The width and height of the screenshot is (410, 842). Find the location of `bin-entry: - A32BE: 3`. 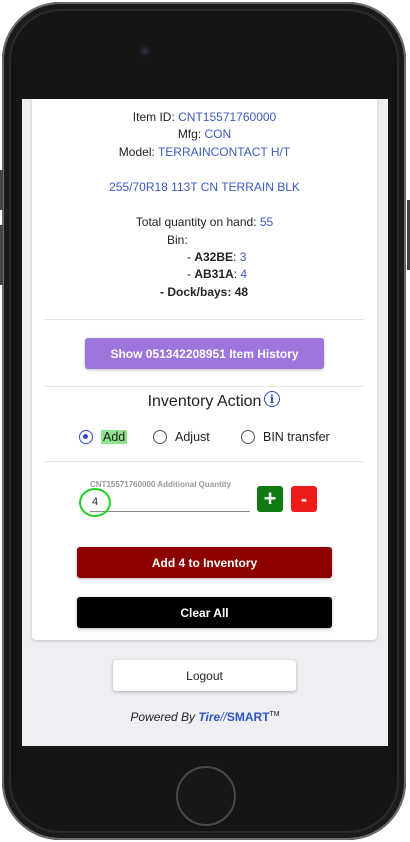

bin-entry: - A32BE: 3 is located at coordinates (217, 257).